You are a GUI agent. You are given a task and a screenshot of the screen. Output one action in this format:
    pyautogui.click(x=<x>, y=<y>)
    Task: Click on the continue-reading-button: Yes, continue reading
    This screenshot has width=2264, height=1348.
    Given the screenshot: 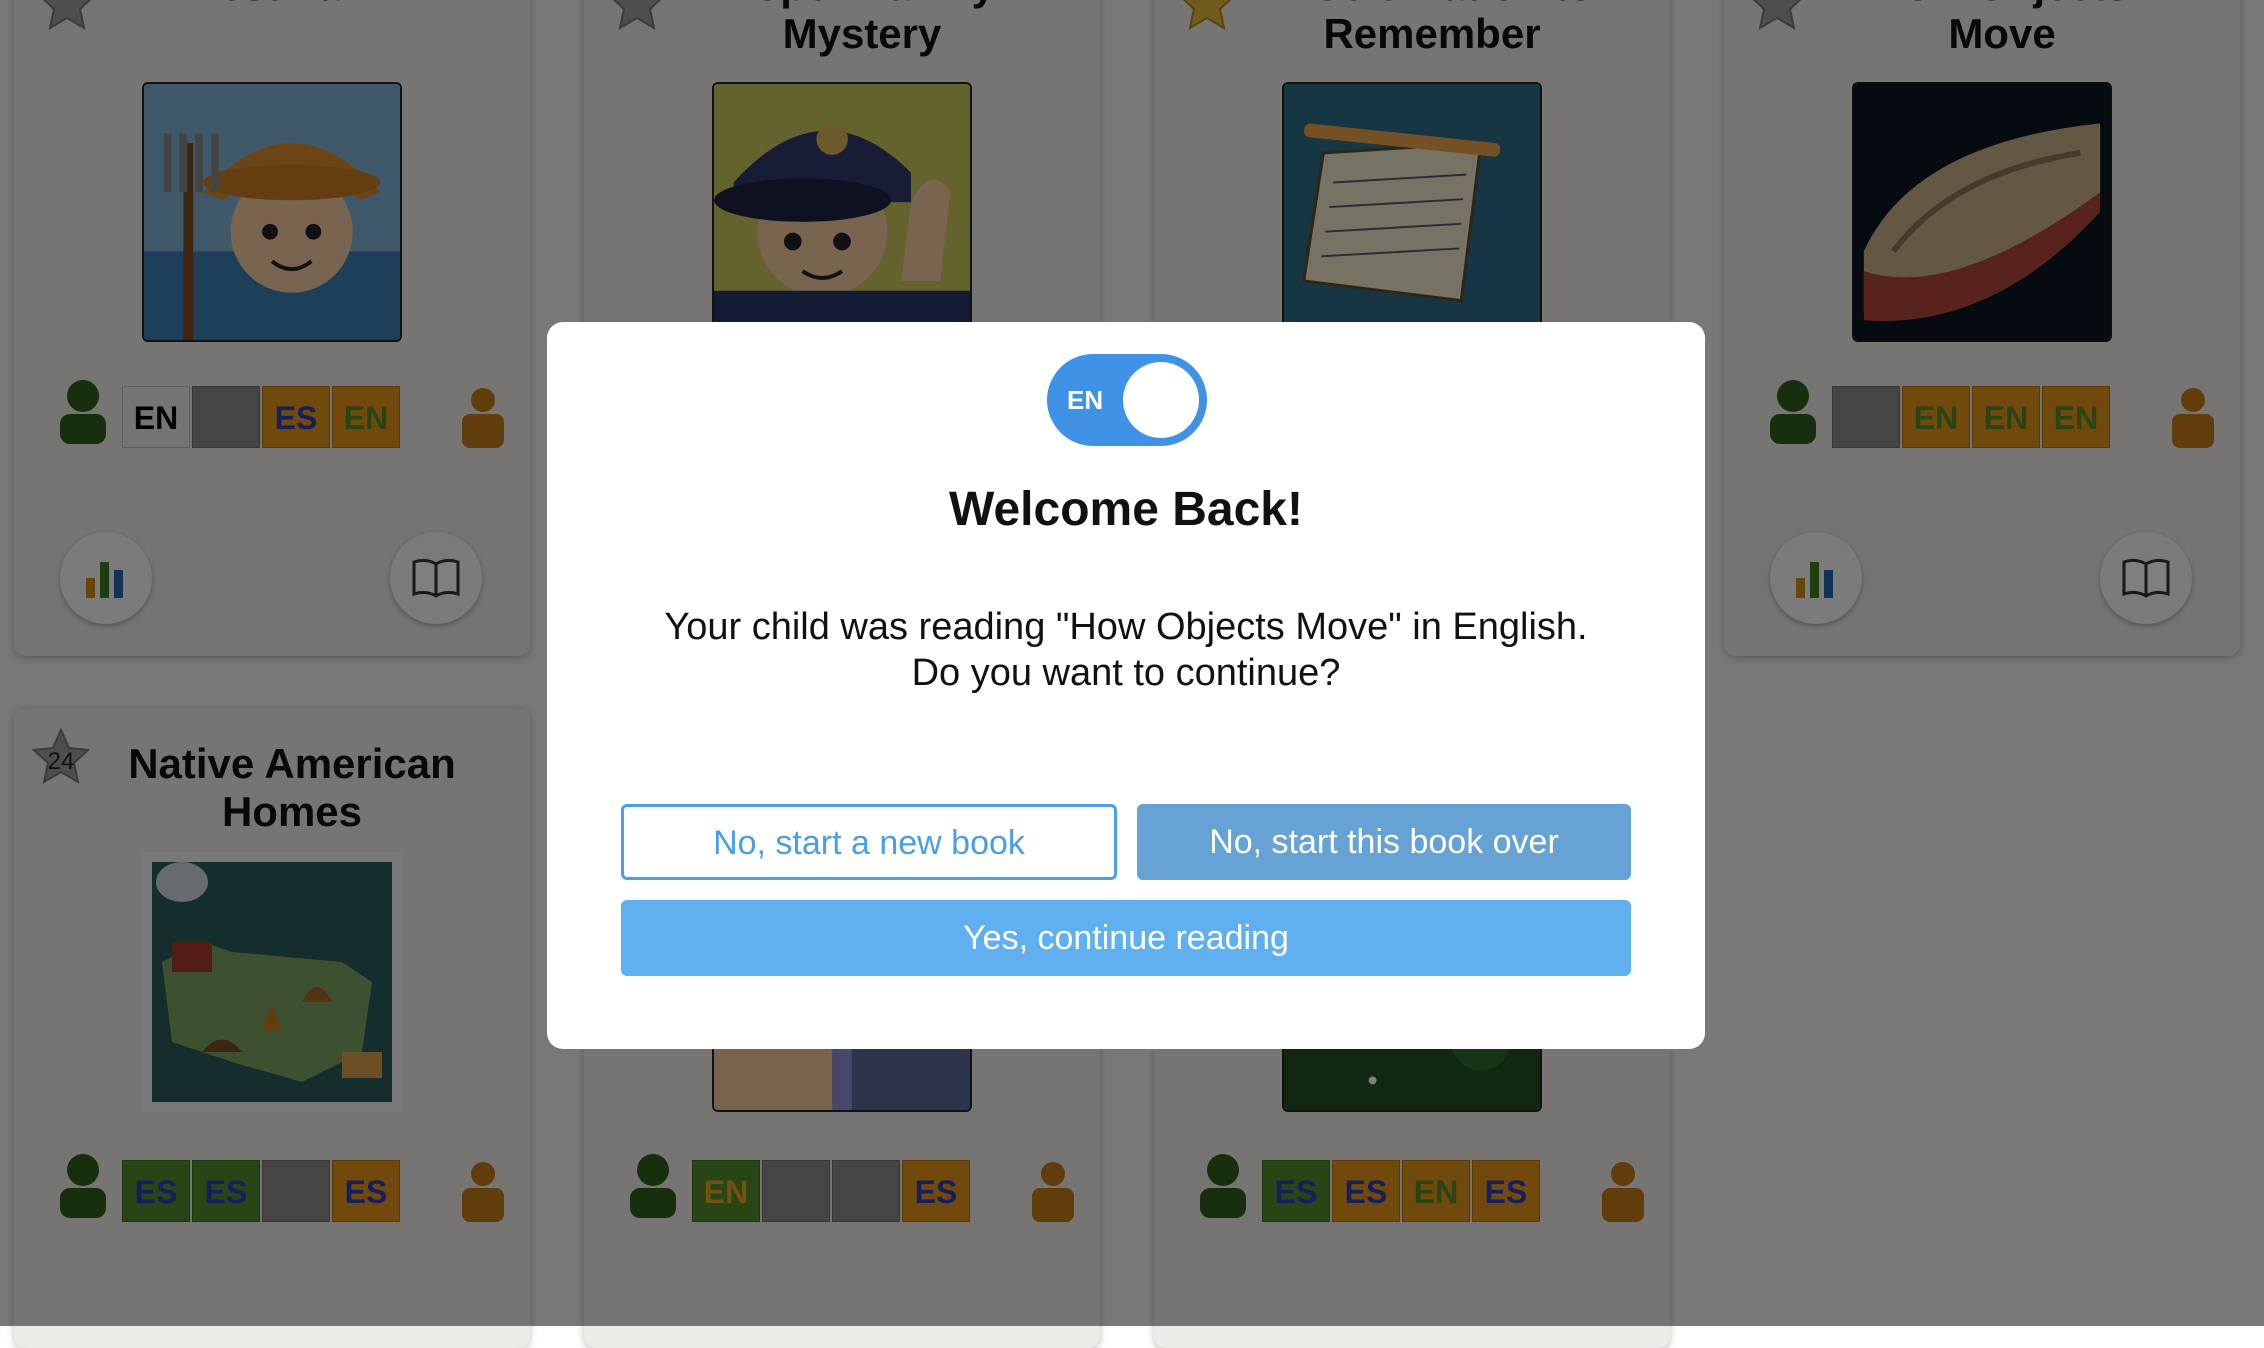 What is the action you would take?
    pyautogui.click(x=1126, y=938)
    